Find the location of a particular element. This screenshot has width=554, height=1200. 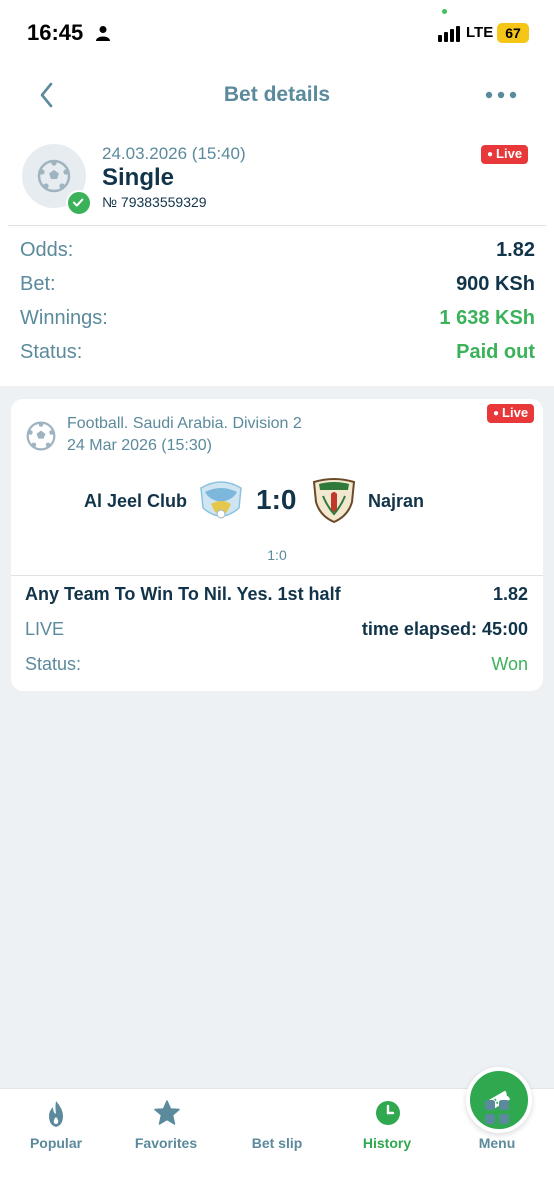

bet-amount-label: Bet: is located at coordinates (38, 284).